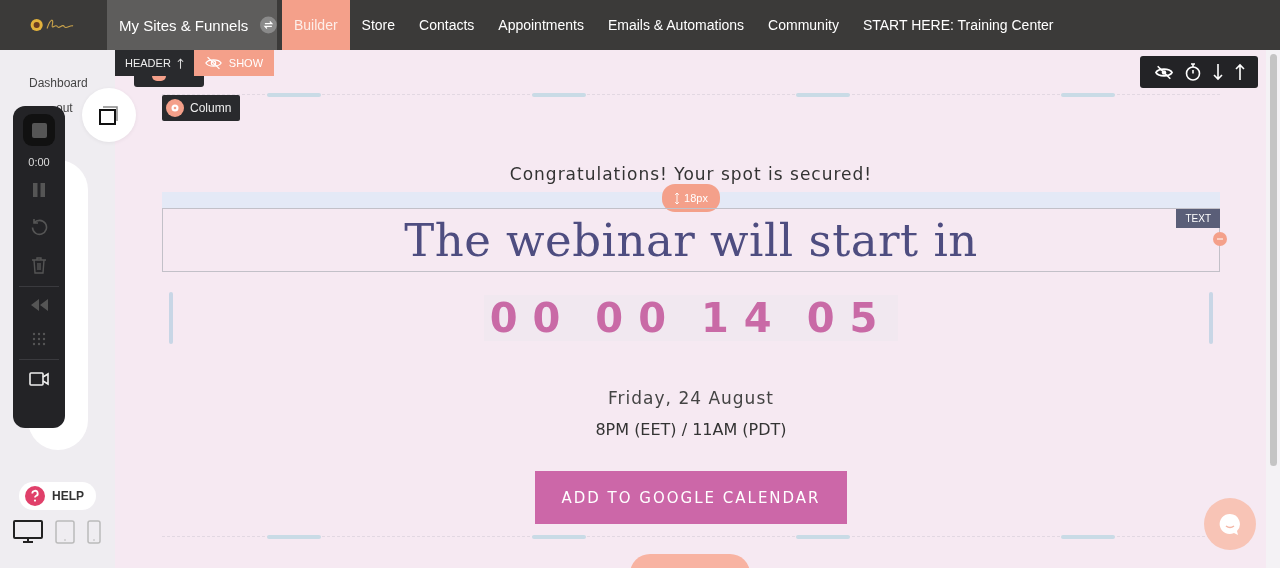 The width and height of the screenshot is (1280, 568). I want to click on nav-tab: Appointments, so click(541, 25).